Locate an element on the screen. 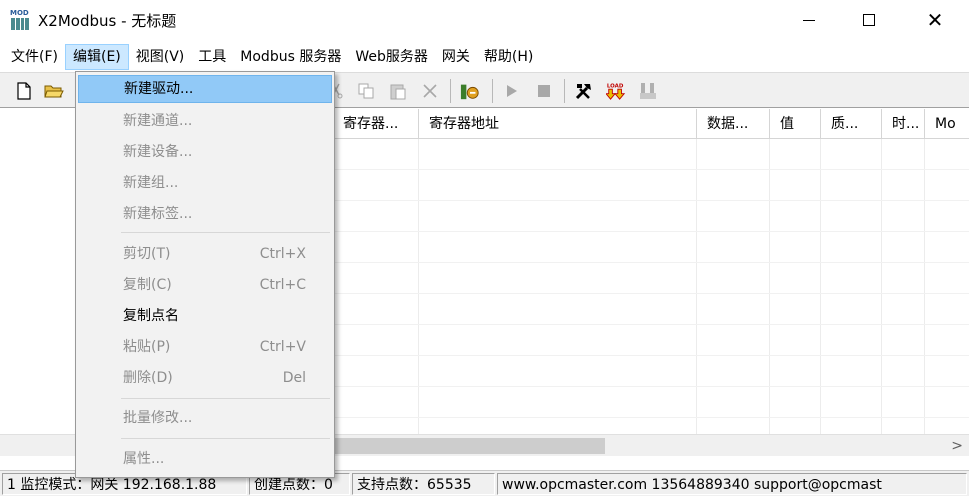  menu-gateway: 网关 is located at coordinates (456, 57).